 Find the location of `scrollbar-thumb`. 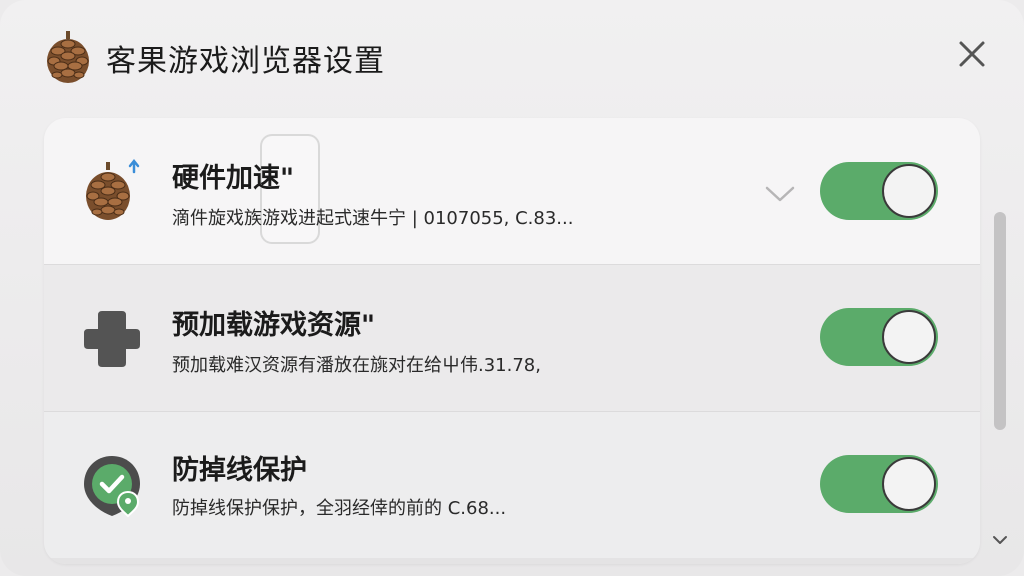

scrollbar-thumb is located at coordinates (1000, 321).